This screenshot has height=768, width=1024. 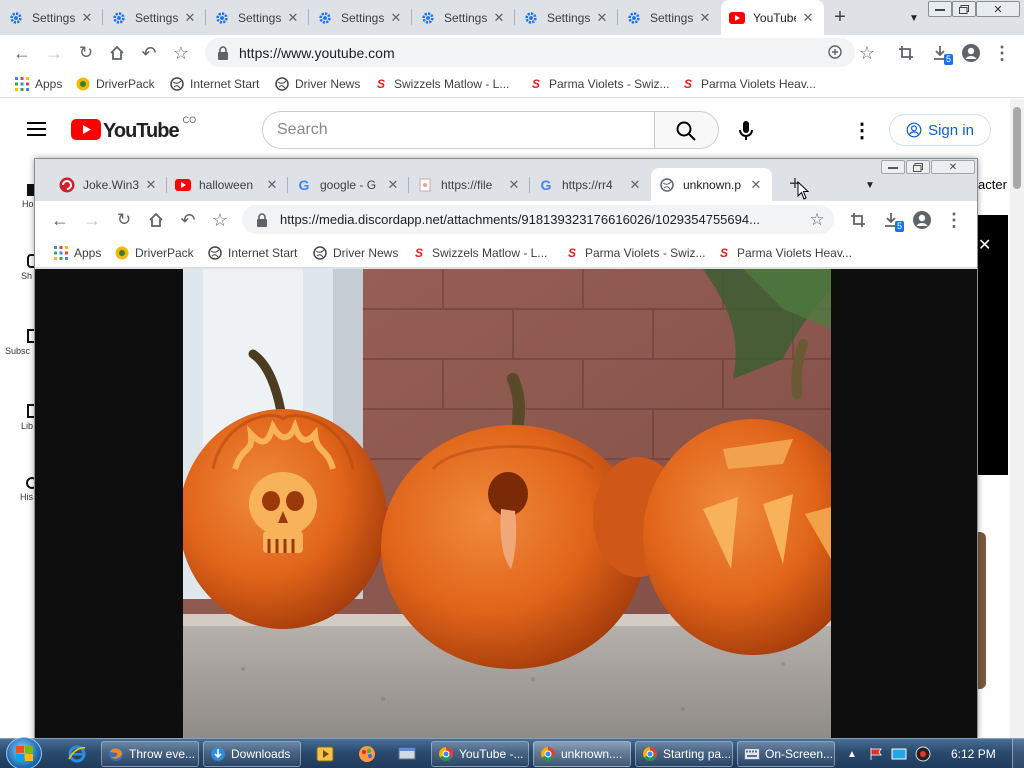 What do you see at coordinates (227, 184) in the screenshot?
I see `tab-halloween: halloween ✕` at bounding box center [227, 184].